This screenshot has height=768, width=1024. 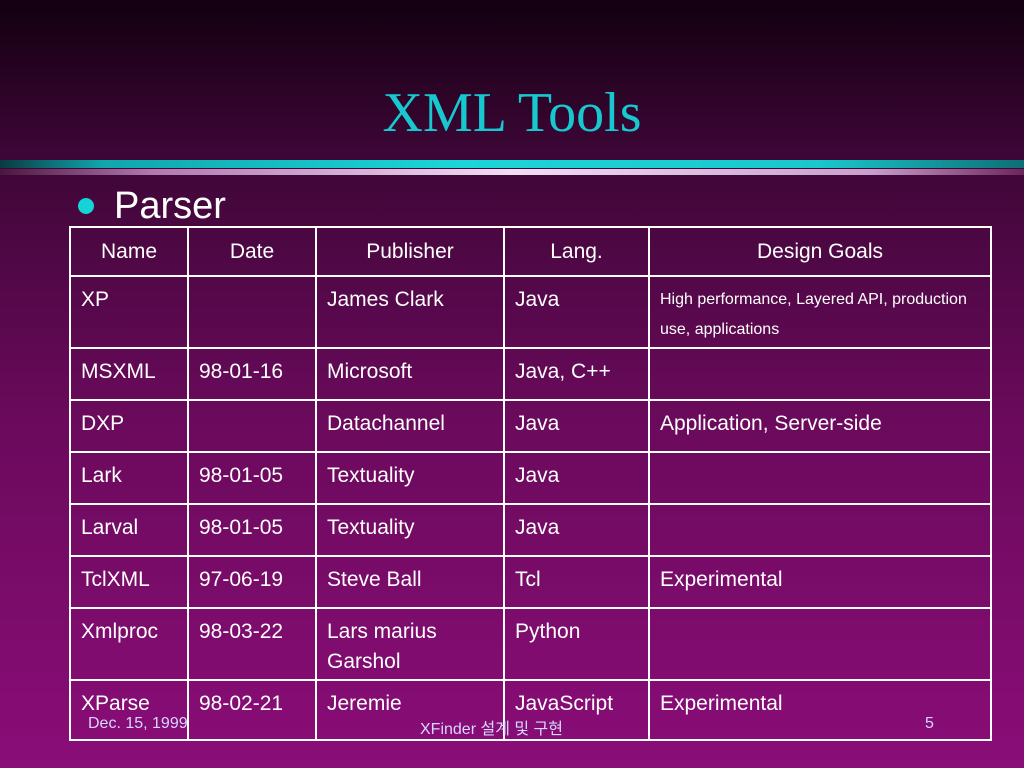 I want to click on footer-date: Dec. 15, 1999, so click(x=138, y=723).